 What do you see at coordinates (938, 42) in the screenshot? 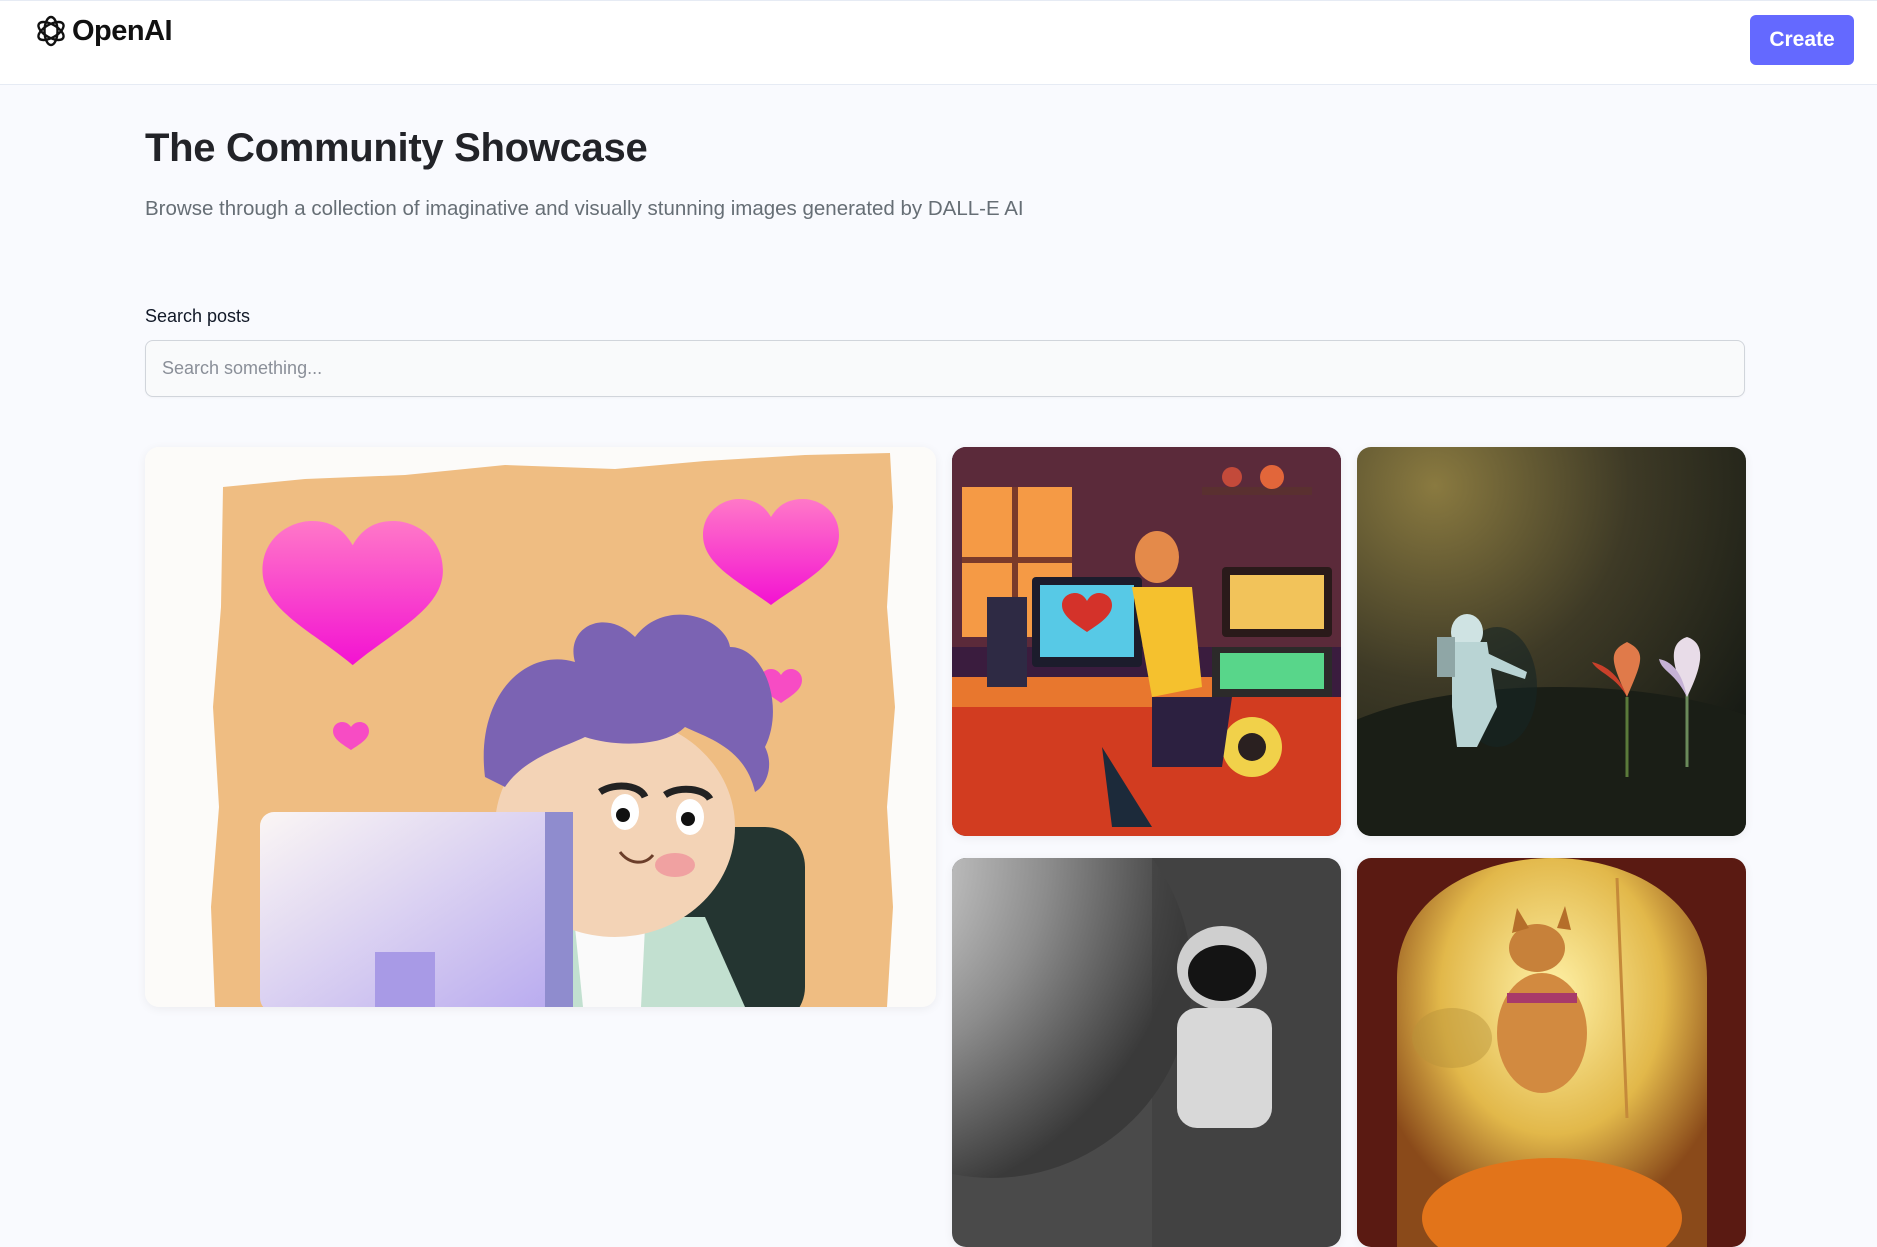
I see `top-nav: OpenAI Create` at bounding box center [938, 42].